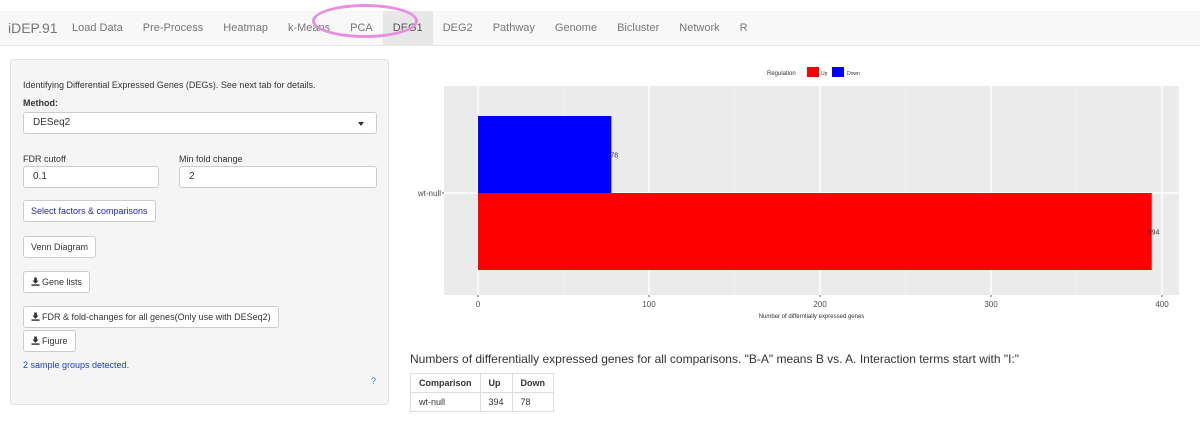 Image resolution: width=1200 pixels, height=429 pixels. I want to click on tab-network: Network, so click(699, 28).